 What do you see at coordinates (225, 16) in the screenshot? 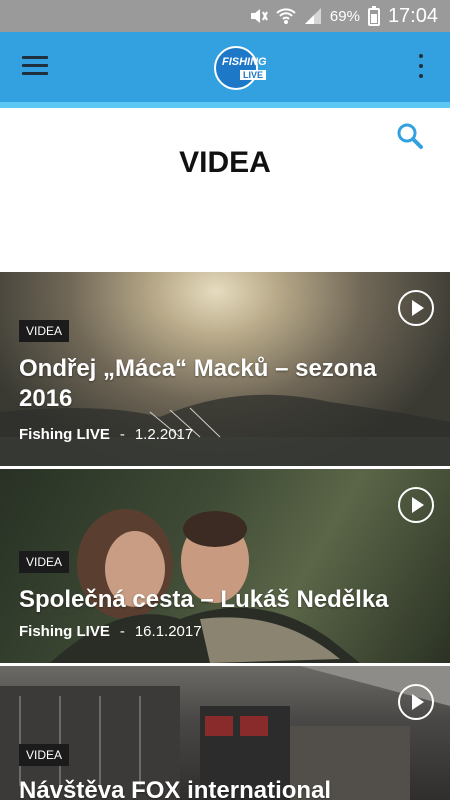
I see `status-bar: 69% 17:04` at bounding box center [225, 16].